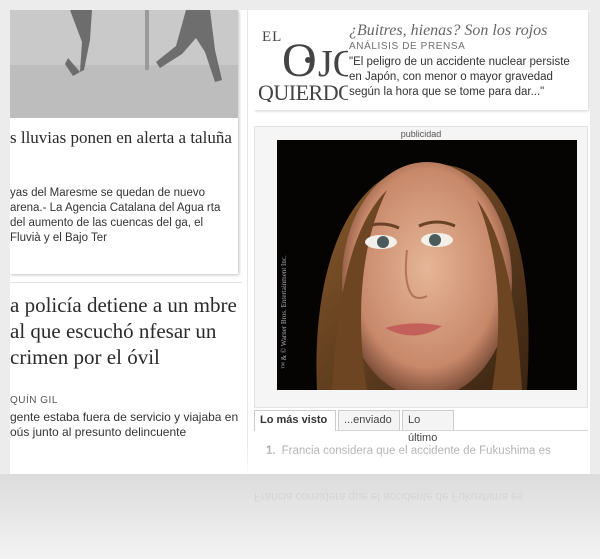  What do you see at coordinates (369, 420) in the screenshot?
I see `tab-most-sent: ...enviado` at bounding box center [369, 420].